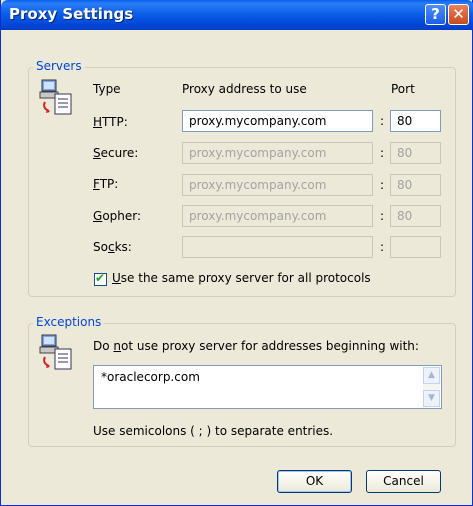 The height and width of the screenshot is (506, 473). I want to click on column-address-header: Proxy address to use, so click(244, 89).